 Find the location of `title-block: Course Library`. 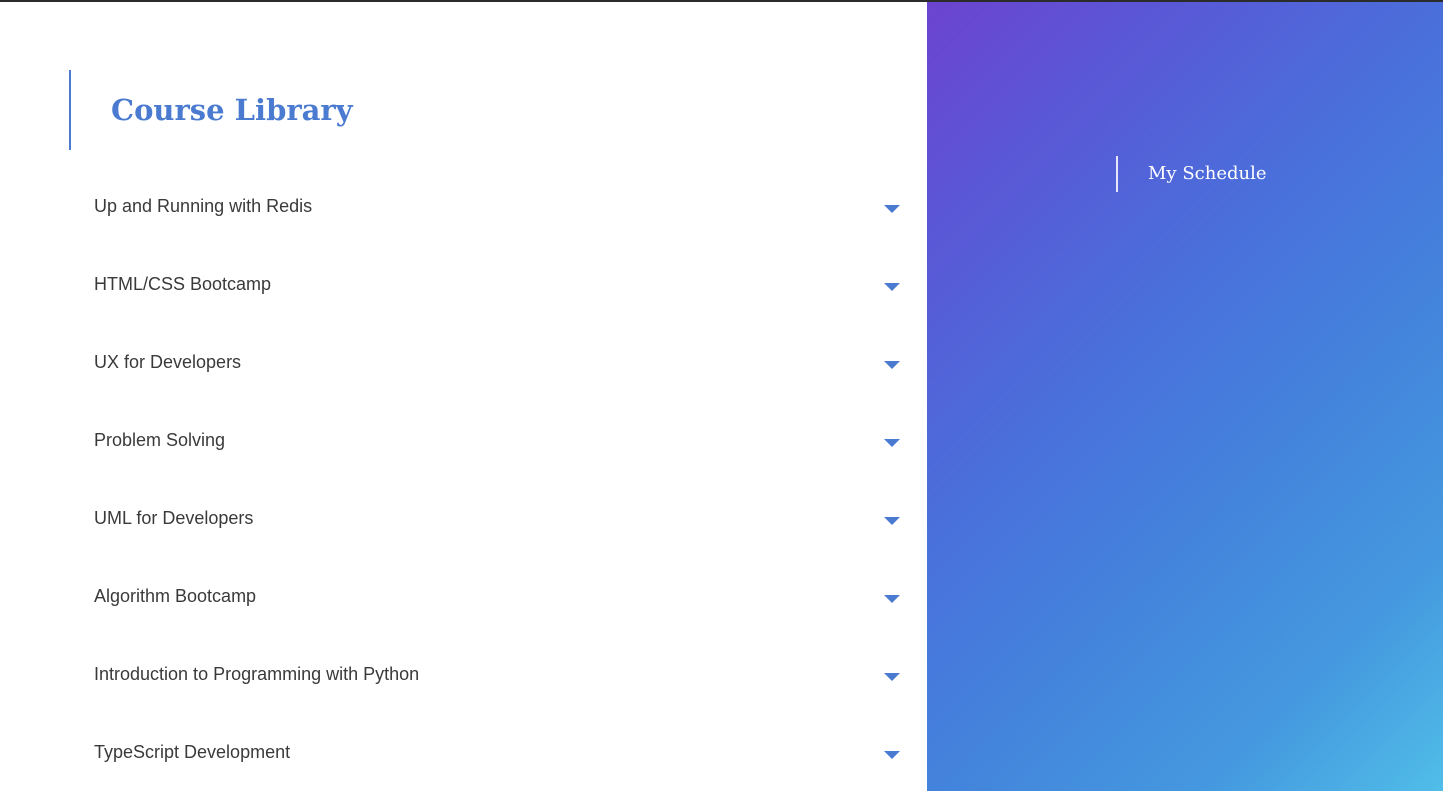

title-block: Course Library is located at coordinates (211, 110).